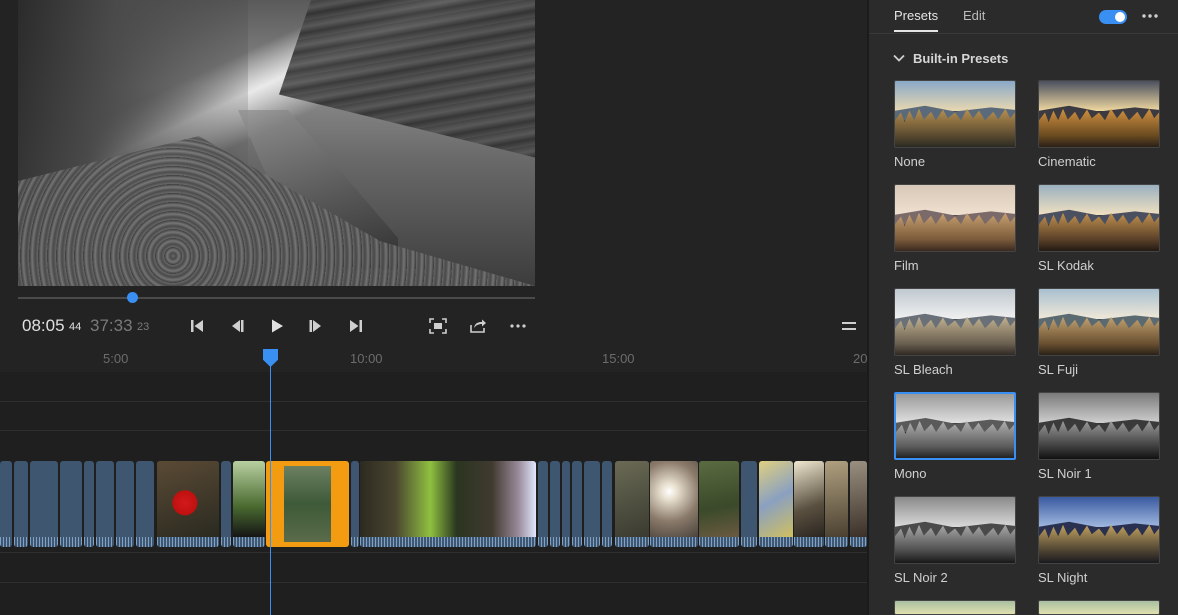 Image resolution: width=1178 pixels, height=615 pixels. I want to click on step-forward-icon, so click(315, 326).